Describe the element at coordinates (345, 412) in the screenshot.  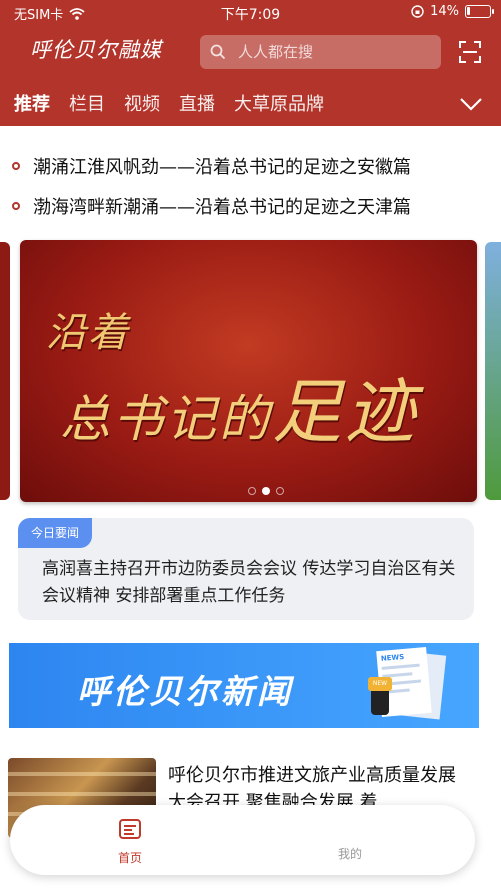
I see `slide-title-part-b: 足迹` at that location.